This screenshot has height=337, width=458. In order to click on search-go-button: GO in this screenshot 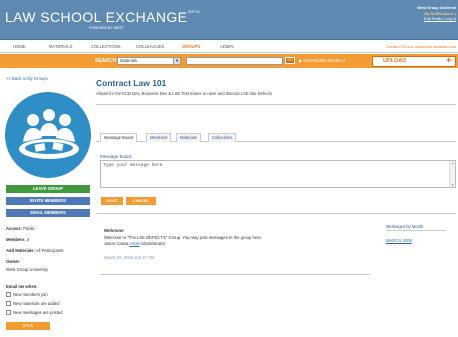, I will do `click(290, 60)`.